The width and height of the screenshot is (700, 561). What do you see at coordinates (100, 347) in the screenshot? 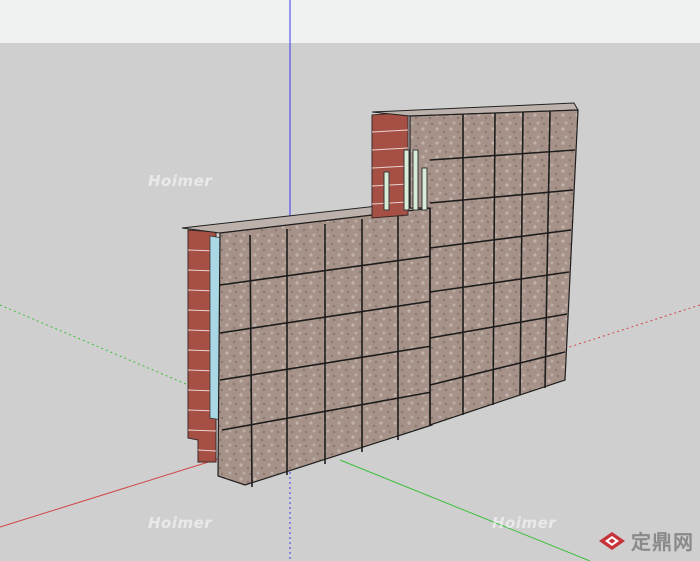
I see `green-axis-dotted` at bounding box center [100, 347].